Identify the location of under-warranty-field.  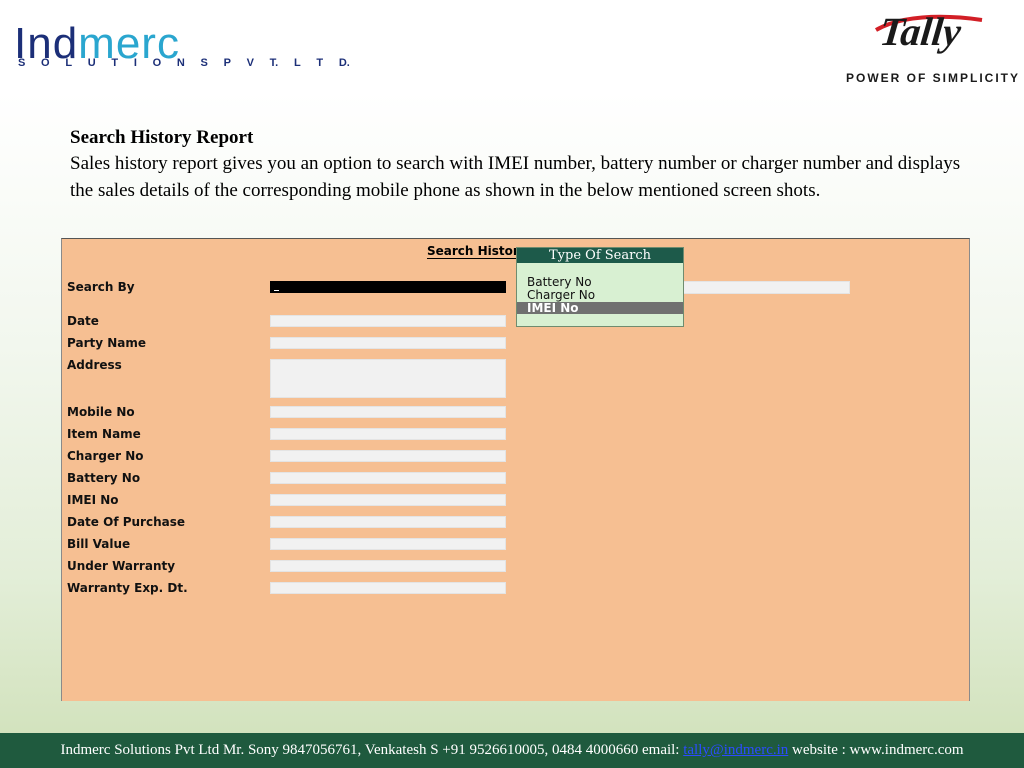
(388, 566).